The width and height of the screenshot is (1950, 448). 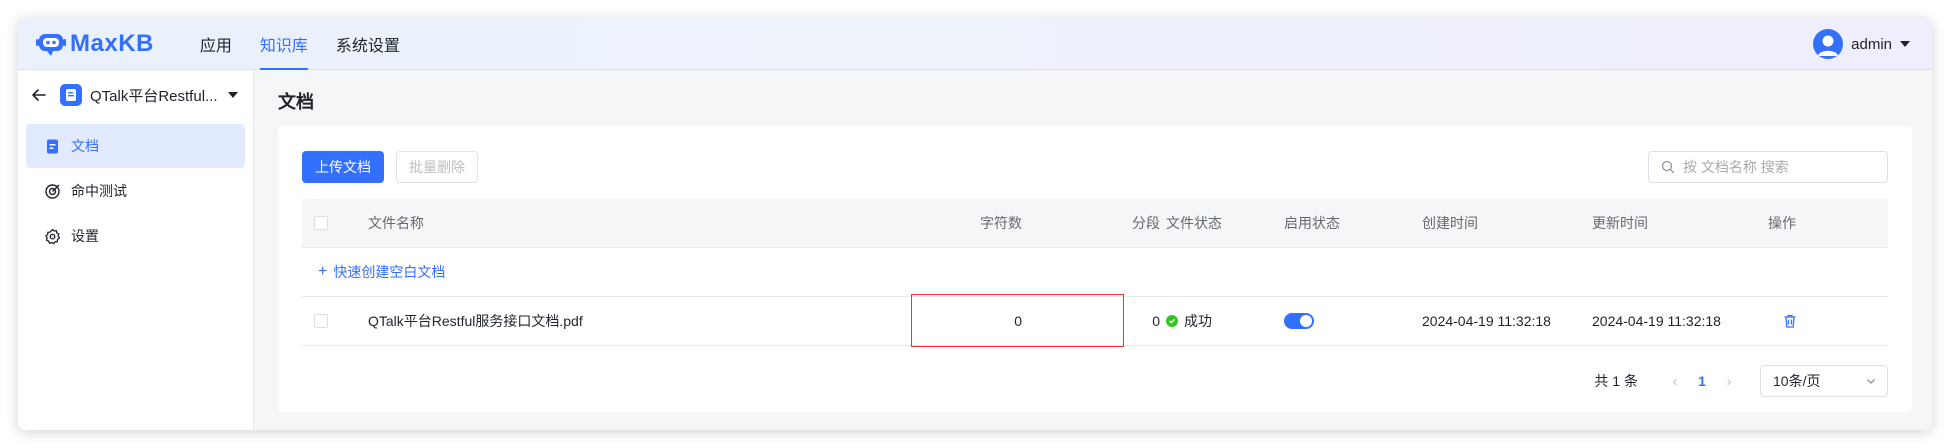 I want to click on batch-delete-button: 批量删除, so click(x=437, y=167).